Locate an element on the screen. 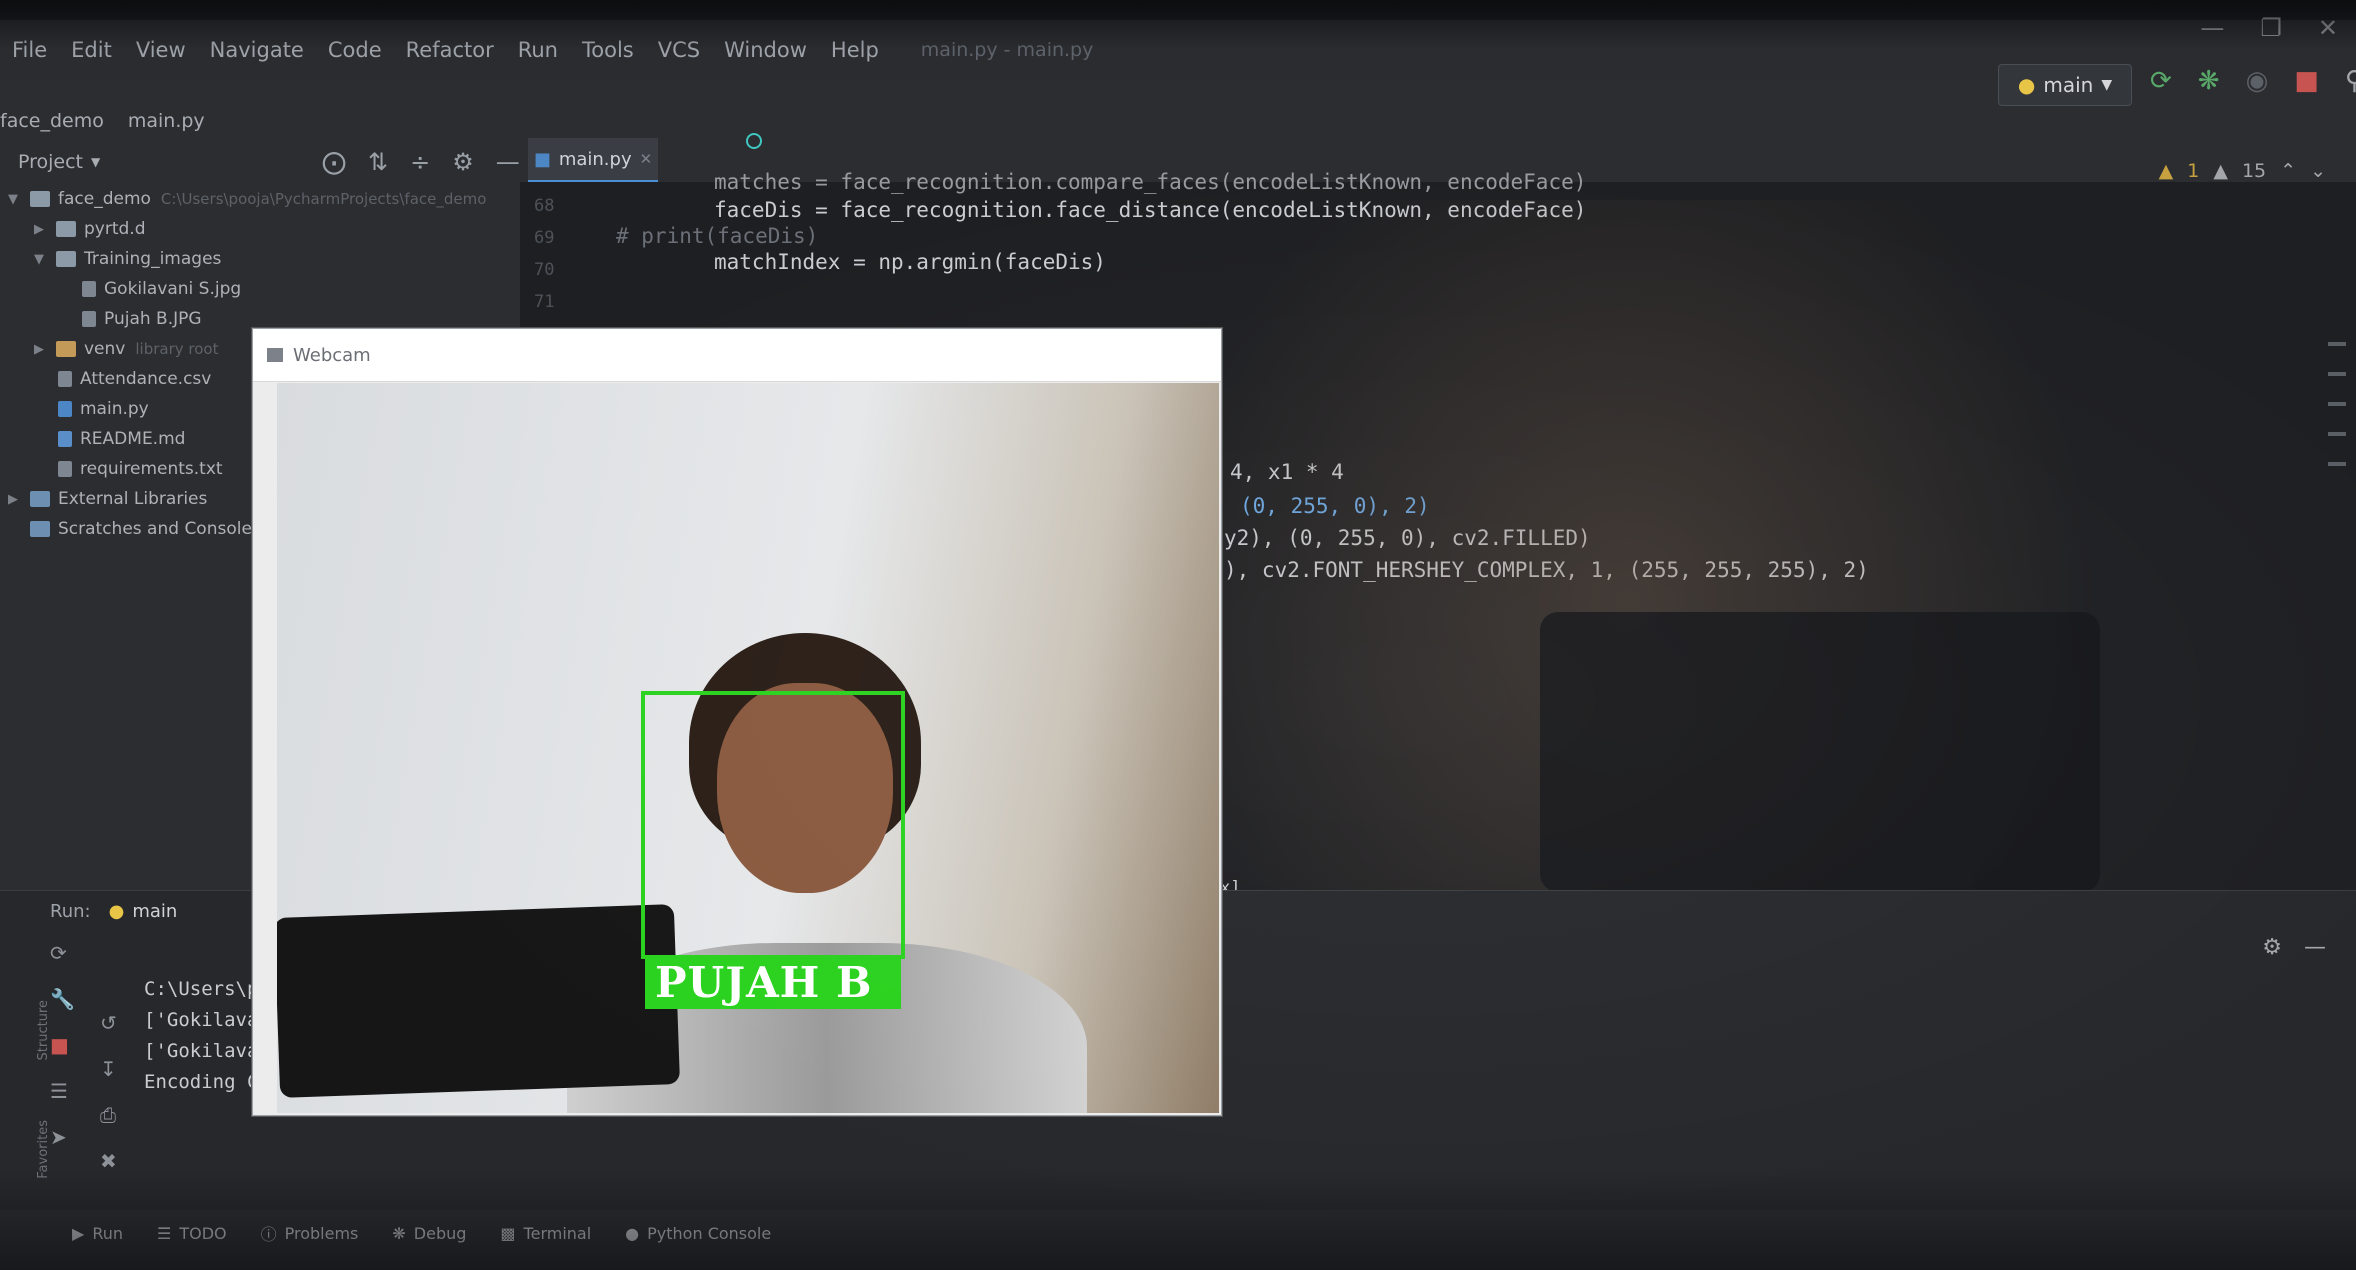  tool-window-label: TODO is located at coordinates (203, 1233).